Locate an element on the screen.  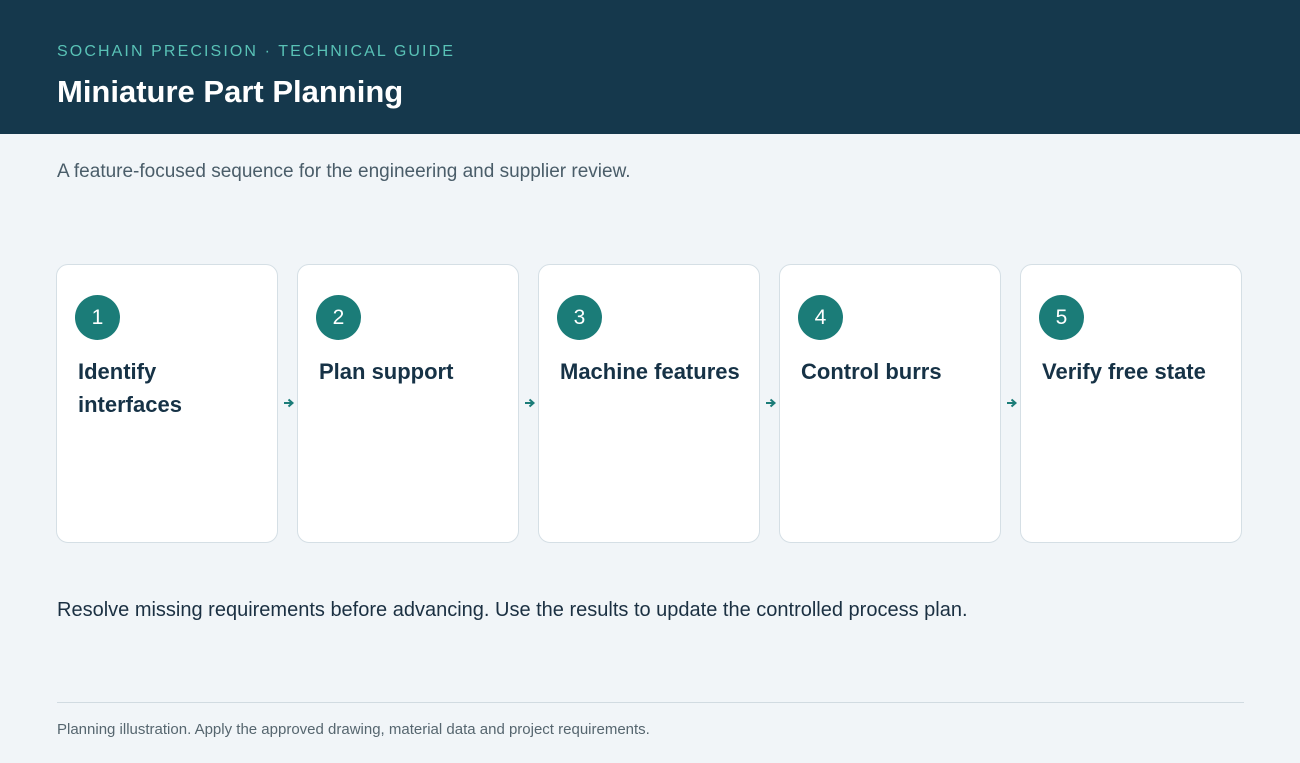
header-eyebrow: SOCHAIN PRECISION · TECHNICAL GUIDE is located at coordinates (256, 51).